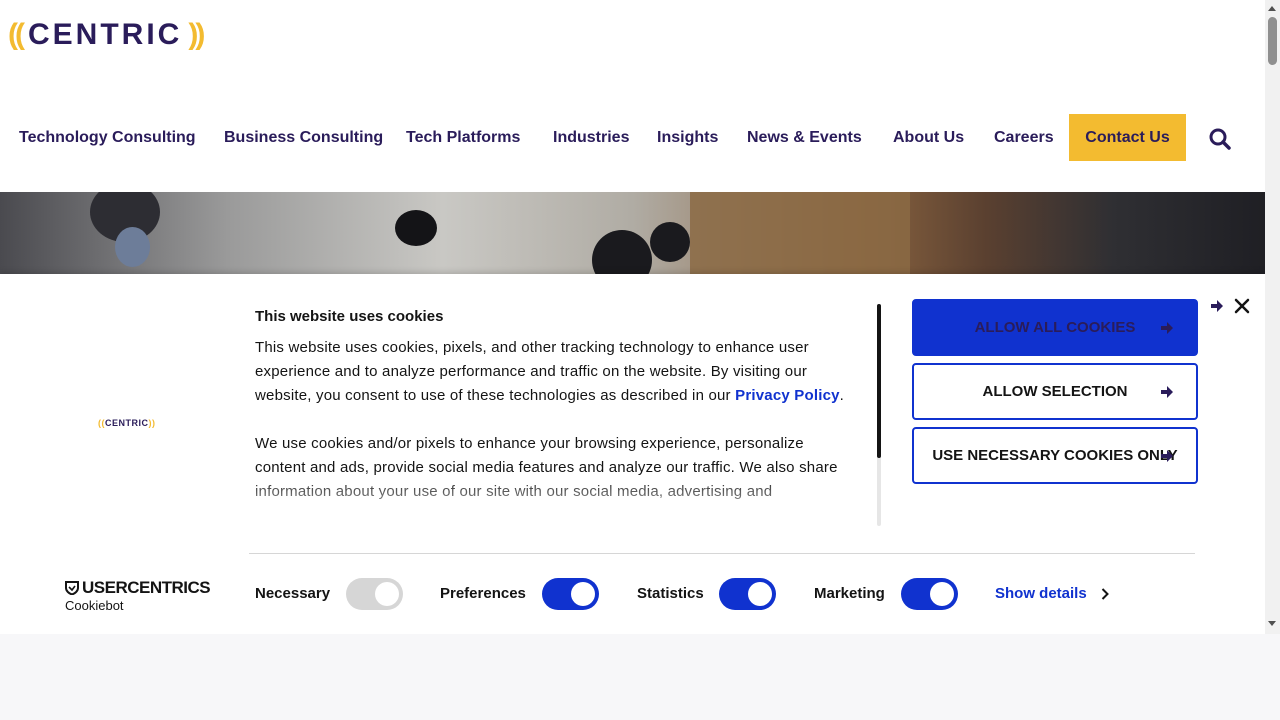 The width and height of the screenshot is (1280, 720). What do you see at coordinates (670, 593) in the screenshot?
I see `toggle-label-statistics: Statistics` at bounding box center [670, 593].